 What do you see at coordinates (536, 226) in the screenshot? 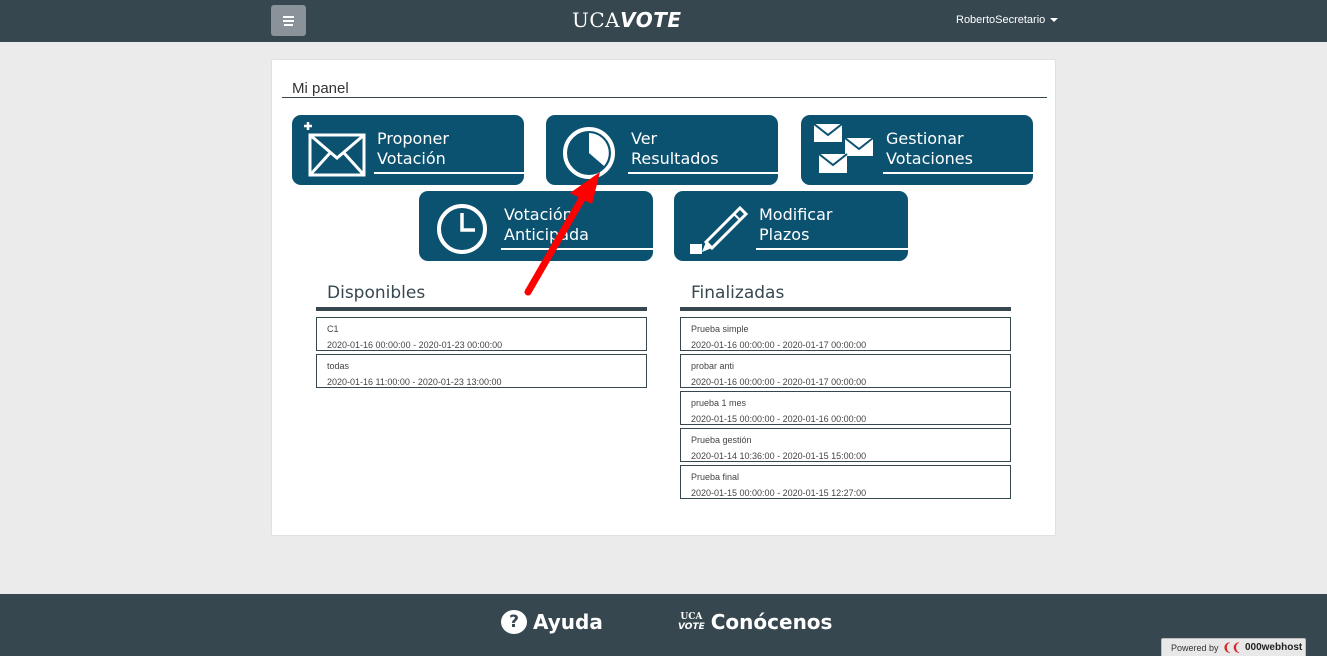
I see `early-vote-button: Votación Anticipada` at bounding box center [536, 226].